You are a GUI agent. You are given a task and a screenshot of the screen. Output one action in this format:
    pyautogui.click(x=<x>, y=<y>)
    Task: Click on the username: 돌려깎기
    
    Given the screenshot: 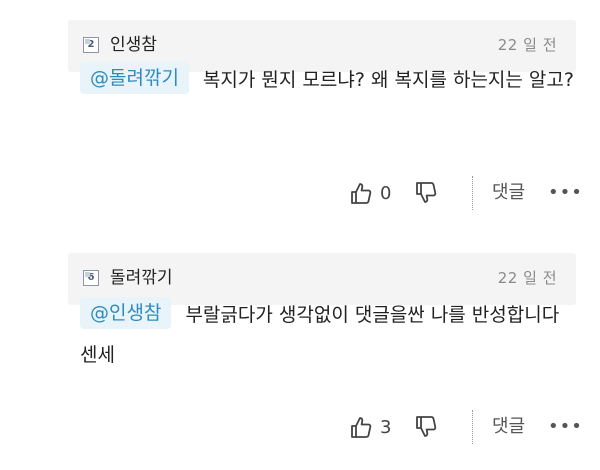 What is the action you would take?
    pyautogui.click(x=141, y=278)
    